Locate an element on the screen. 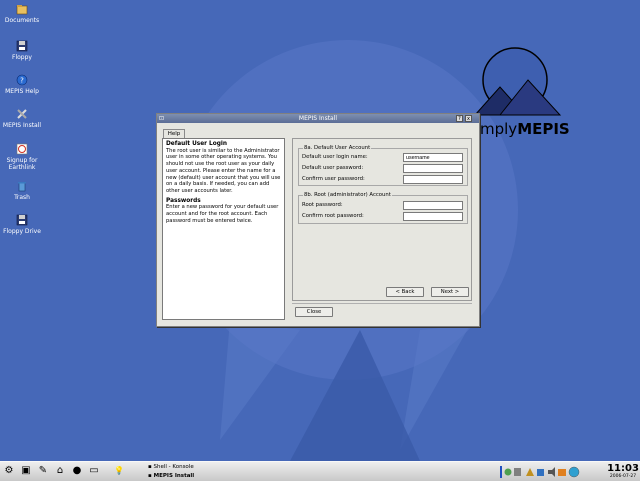  documents-icon is located at coordinates (22, 10).